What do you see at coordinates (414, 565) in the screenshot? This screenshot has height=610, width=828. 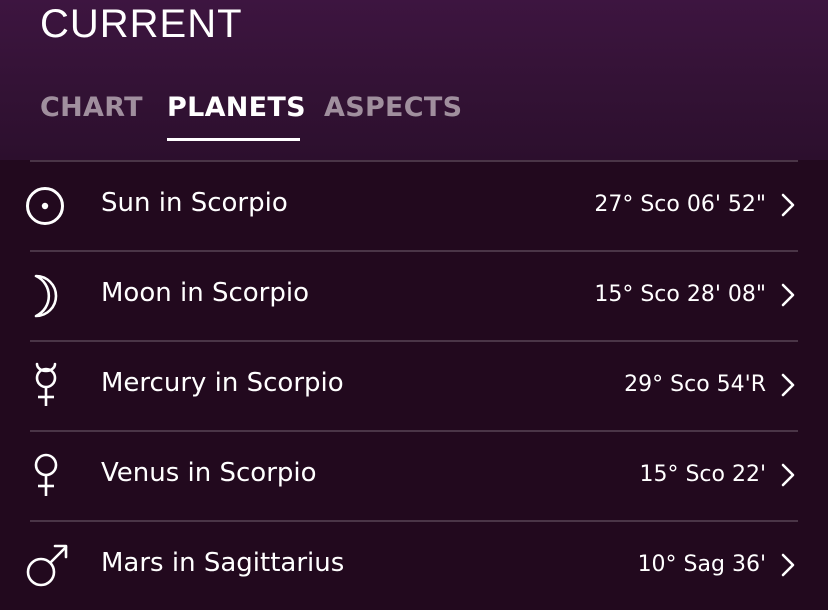 I see `list-item: Mars in Sagittarius 10° Sag 36'` at bounding box center [414, 565].